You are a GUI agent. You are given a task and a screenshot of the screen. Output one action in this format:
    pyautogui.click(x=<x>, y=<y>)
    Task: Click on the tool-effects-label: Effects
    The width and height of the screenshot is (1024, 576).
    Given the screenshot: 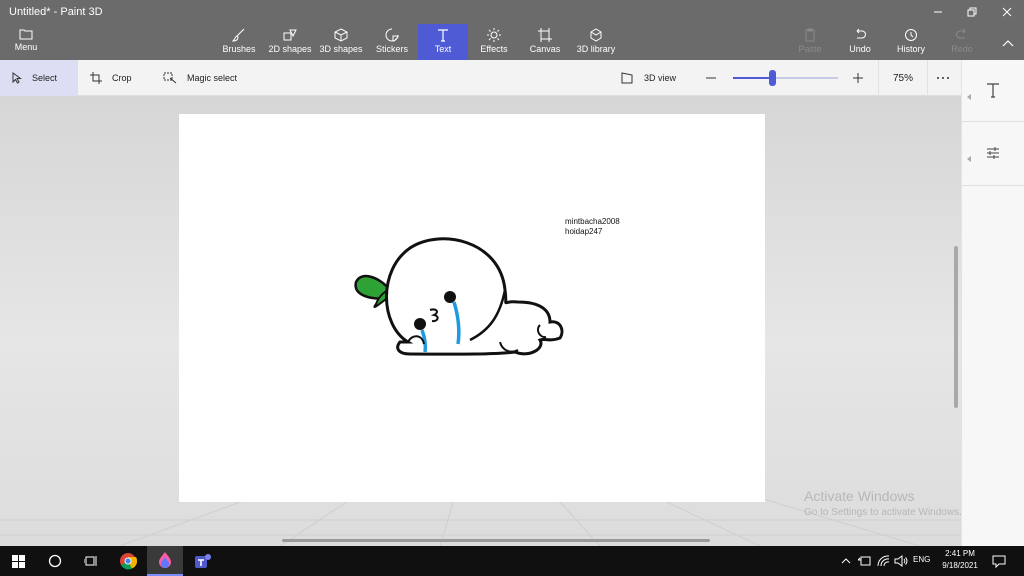 What is the action you would take?
    pyautogui.click(x=494, y=49)
    